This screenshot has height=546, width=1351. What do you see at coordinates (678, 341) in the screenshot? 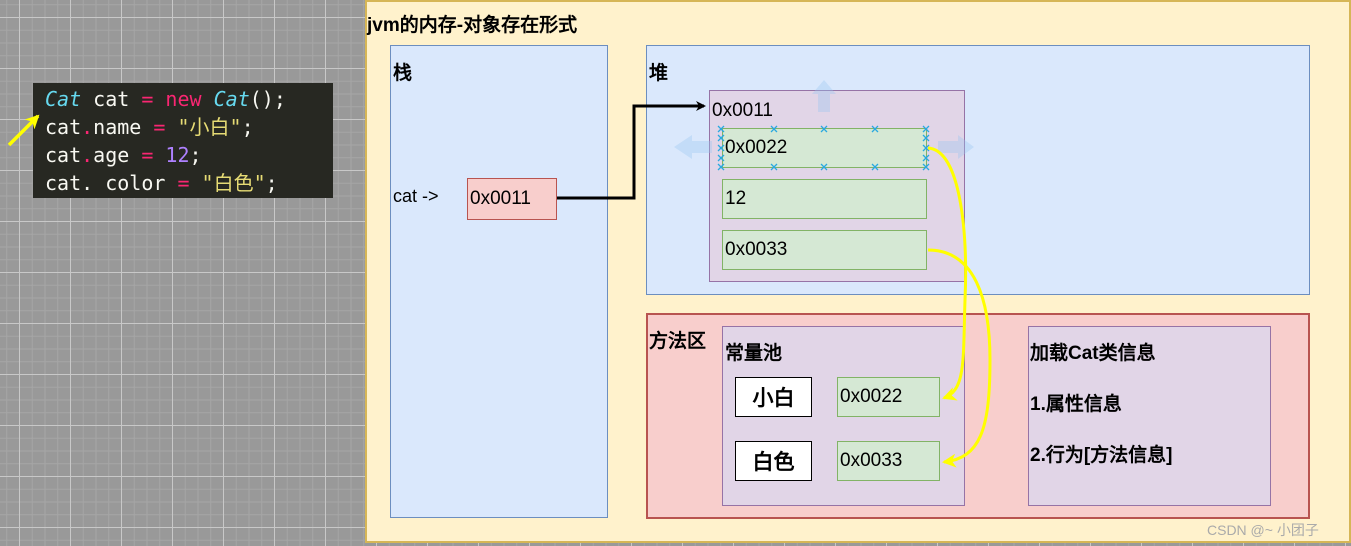
I see `method-area-label: 方法区` at bounding box center [678, 341].